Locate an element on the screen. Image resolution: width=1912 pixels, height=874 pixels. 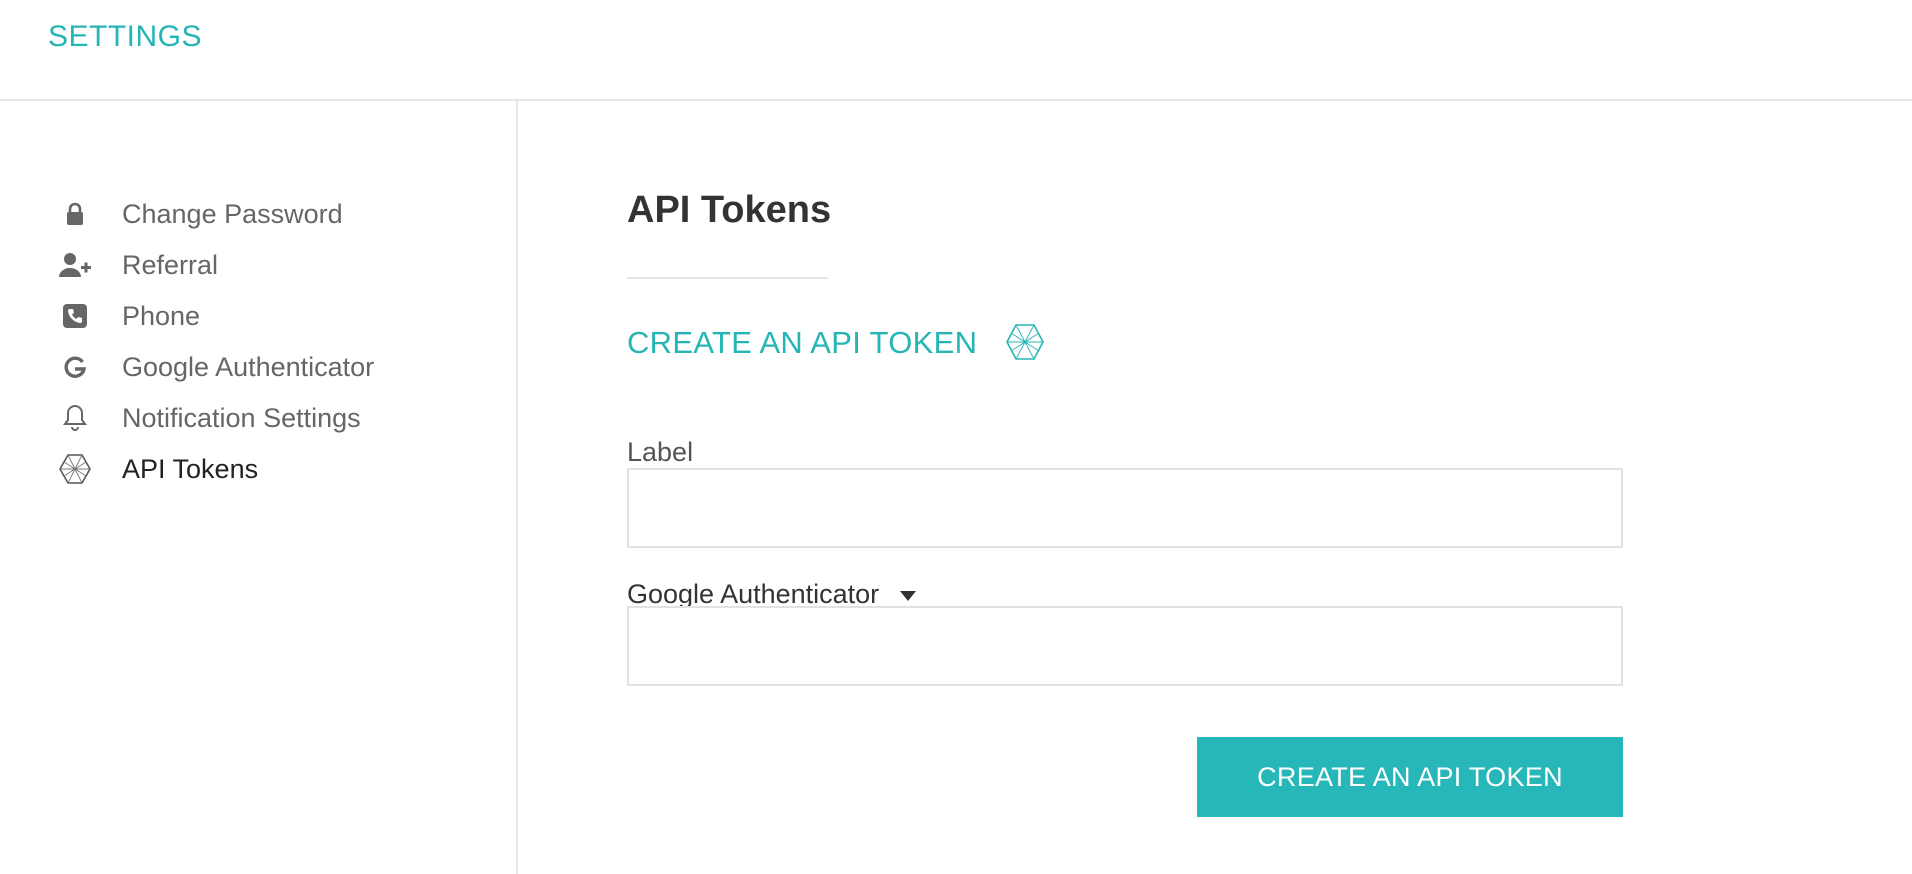
user-plus-icon is located at coordinates (75, 265).